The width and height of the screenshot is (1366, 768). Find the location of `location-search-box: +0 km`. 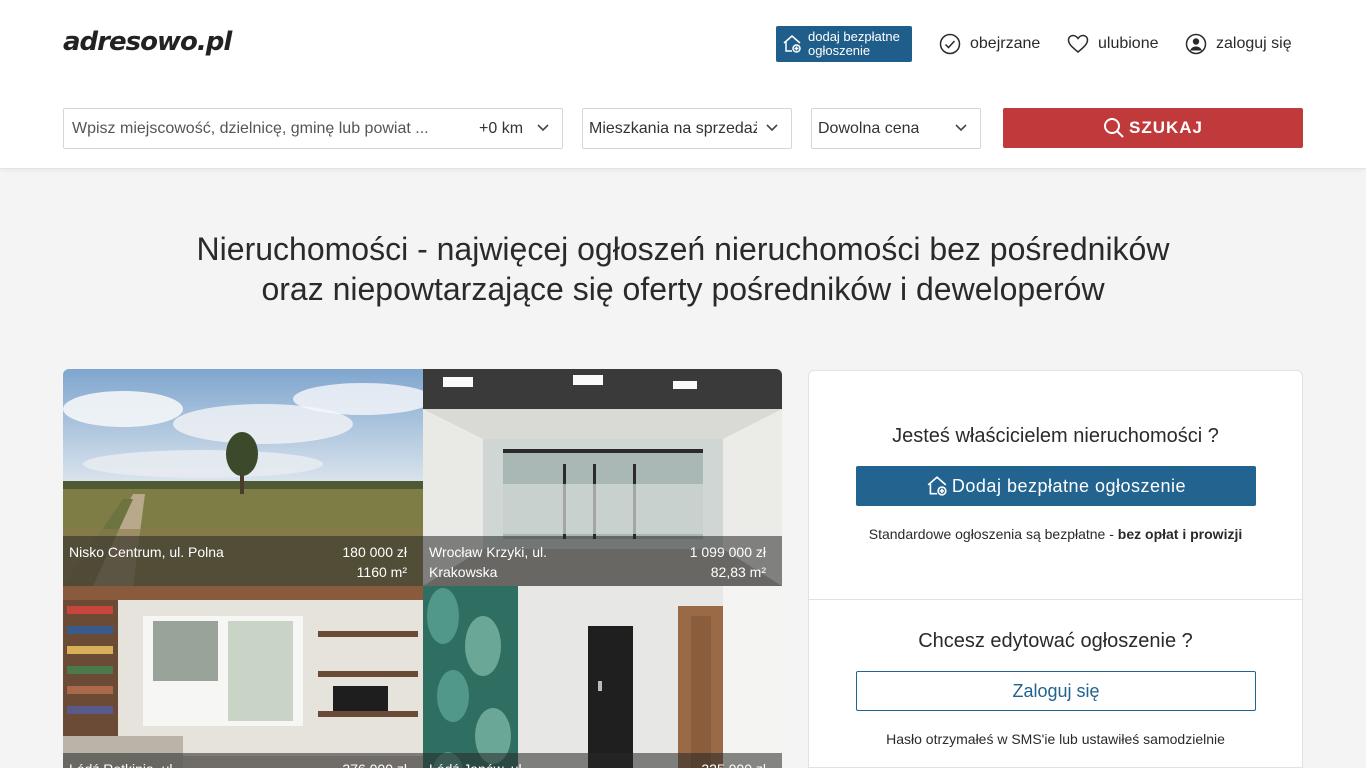

location-search-box: +0 km is located at coordinates (313, 128).